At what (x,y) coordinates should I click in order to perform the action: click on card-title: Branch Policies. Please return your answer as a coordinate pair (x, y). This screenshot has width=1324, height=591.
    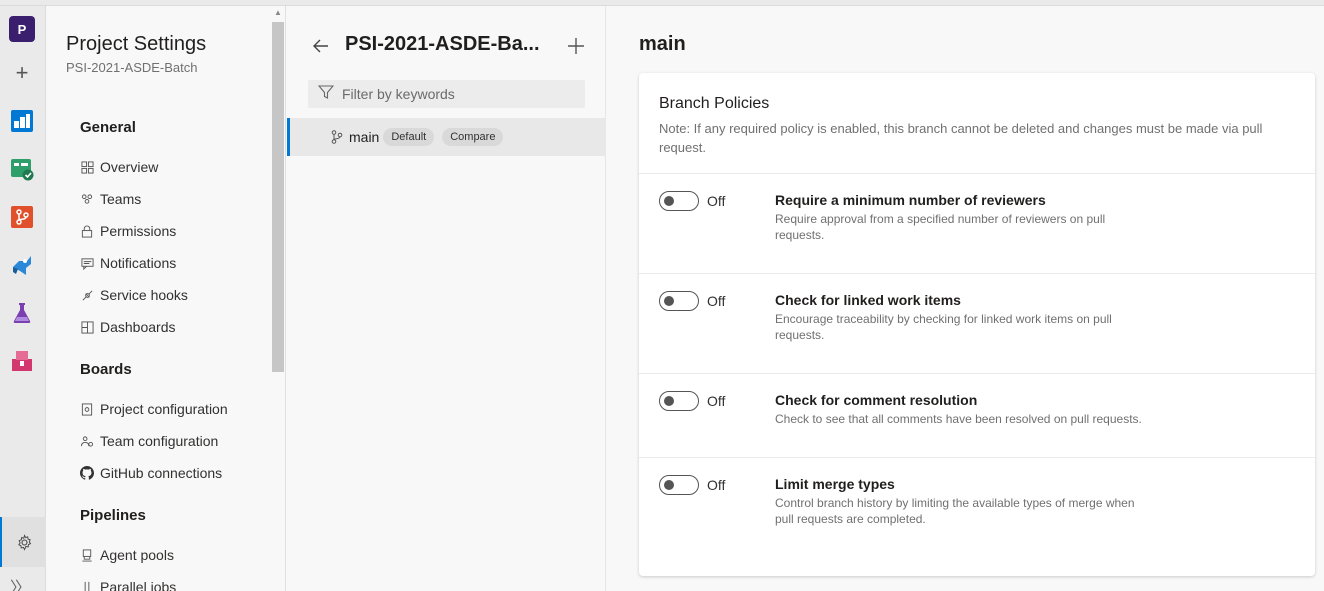
    Looking at the image, I should click on (714, 103).